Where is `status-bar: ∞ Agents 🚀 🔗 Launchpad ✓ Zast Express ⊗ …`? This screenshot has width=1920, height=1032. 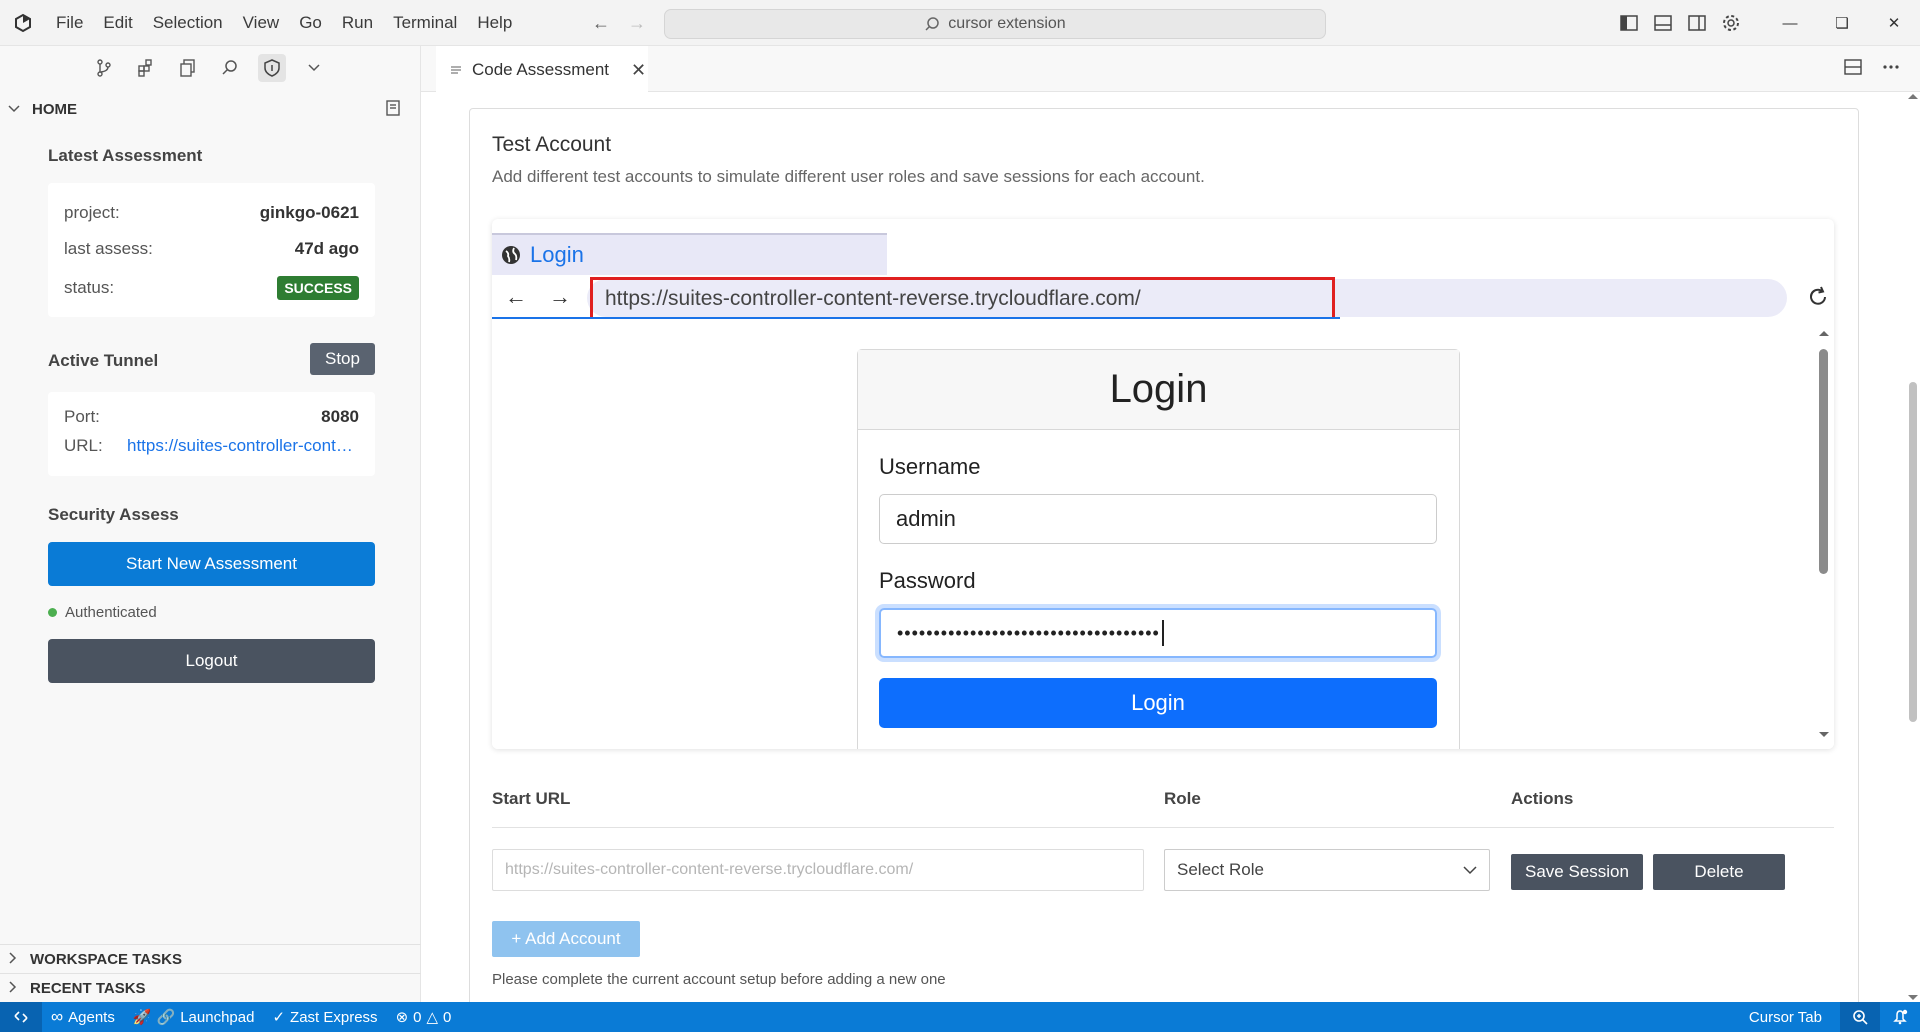 status-bar: ∞ Agents 🚀 🔗 Launchpad ✓ Zast Express ⊗ … is located at coordinates (960, 1017).